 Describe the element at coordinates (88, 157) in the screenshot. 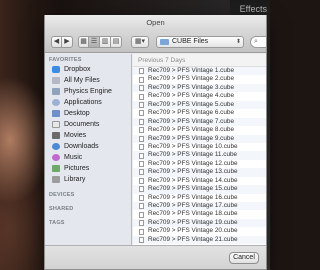

I see `sidebar-item-music: Music` at that location.